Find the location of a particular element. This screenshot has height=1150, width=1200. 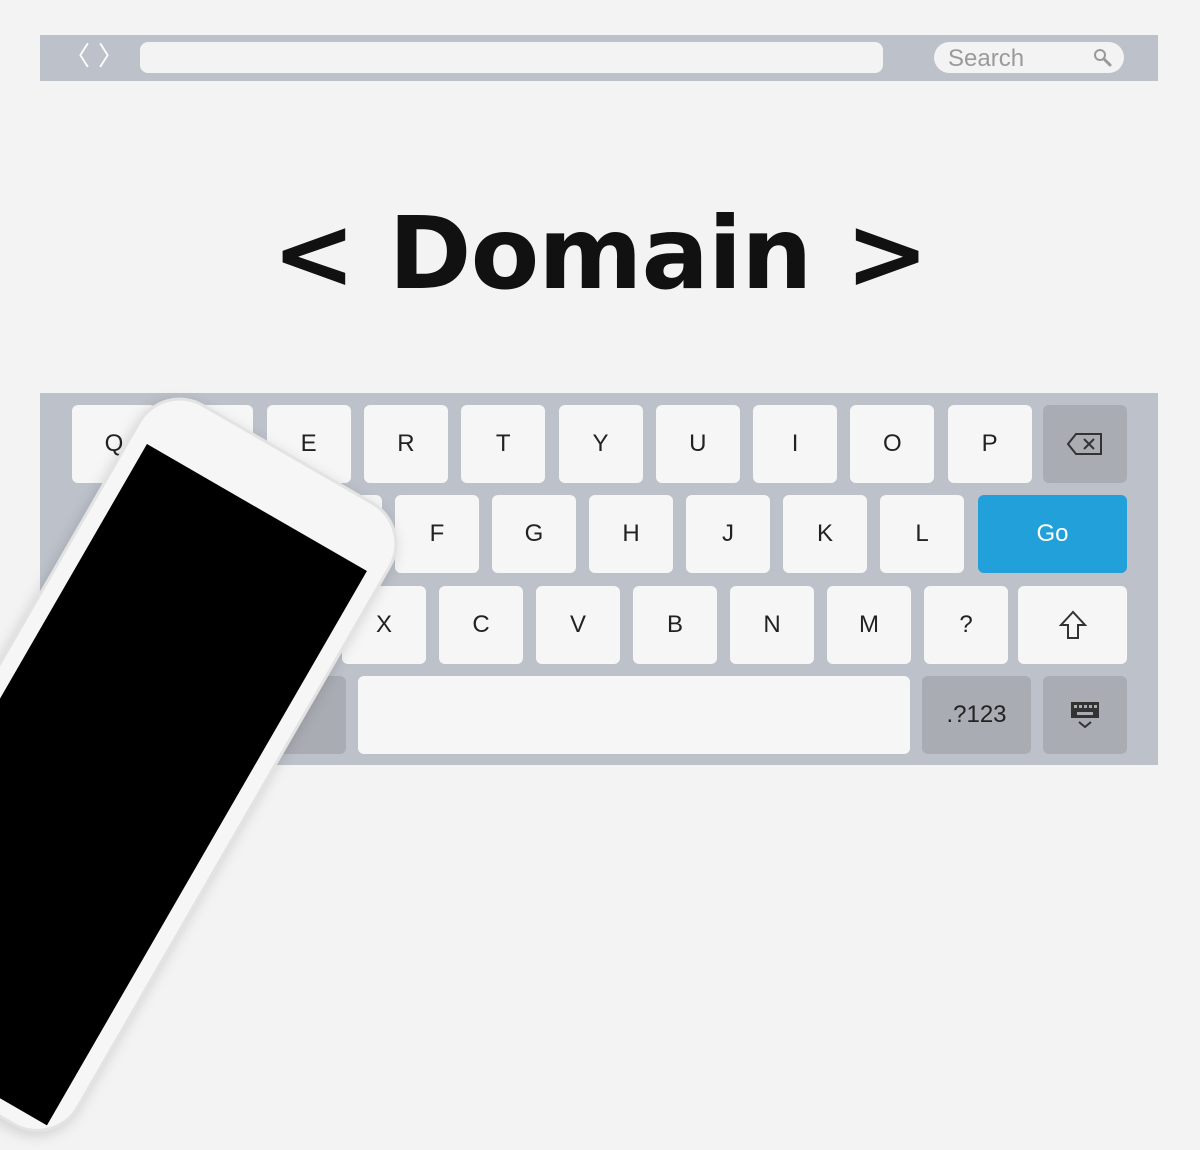

key-h: H is located at coordinates (631, 534).